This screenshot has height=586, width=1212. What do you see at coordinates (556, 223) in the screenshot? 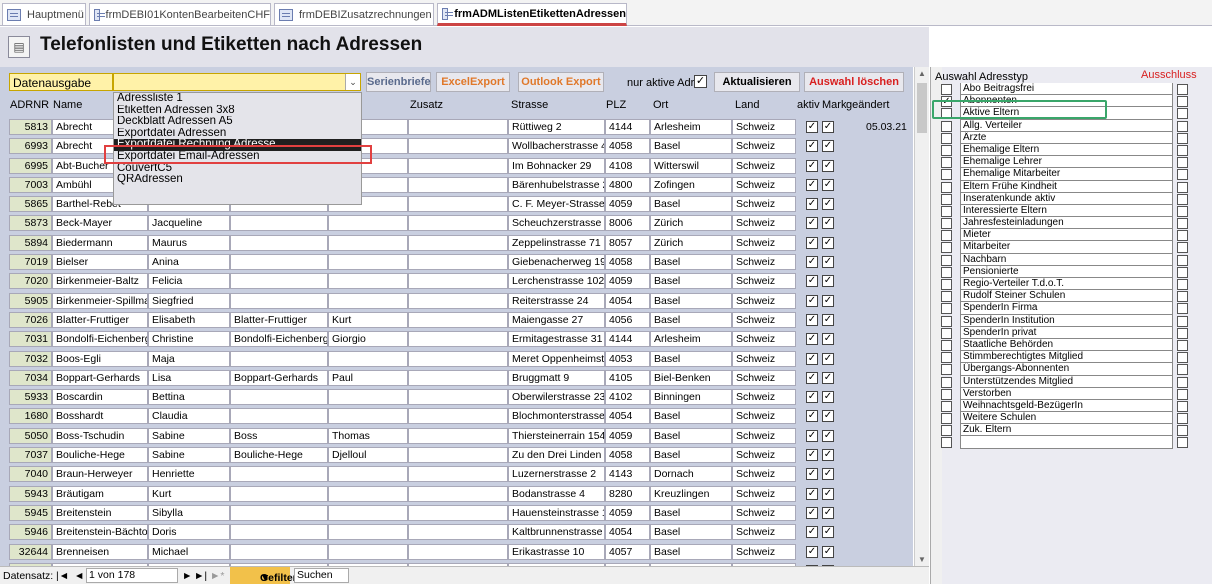
I see `cell-strasse: Scheuchzerstrasse 40` at bounding box center [556, 223].